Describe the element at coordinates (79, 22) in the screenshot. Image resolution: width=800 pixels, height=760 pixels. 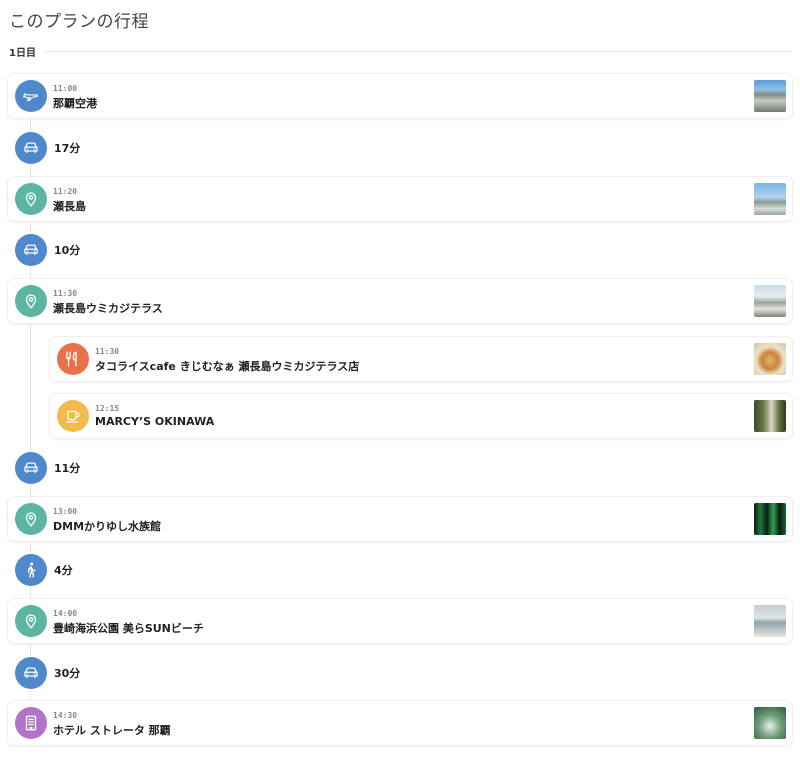
I see `page-title: このプランの行程` at that location.